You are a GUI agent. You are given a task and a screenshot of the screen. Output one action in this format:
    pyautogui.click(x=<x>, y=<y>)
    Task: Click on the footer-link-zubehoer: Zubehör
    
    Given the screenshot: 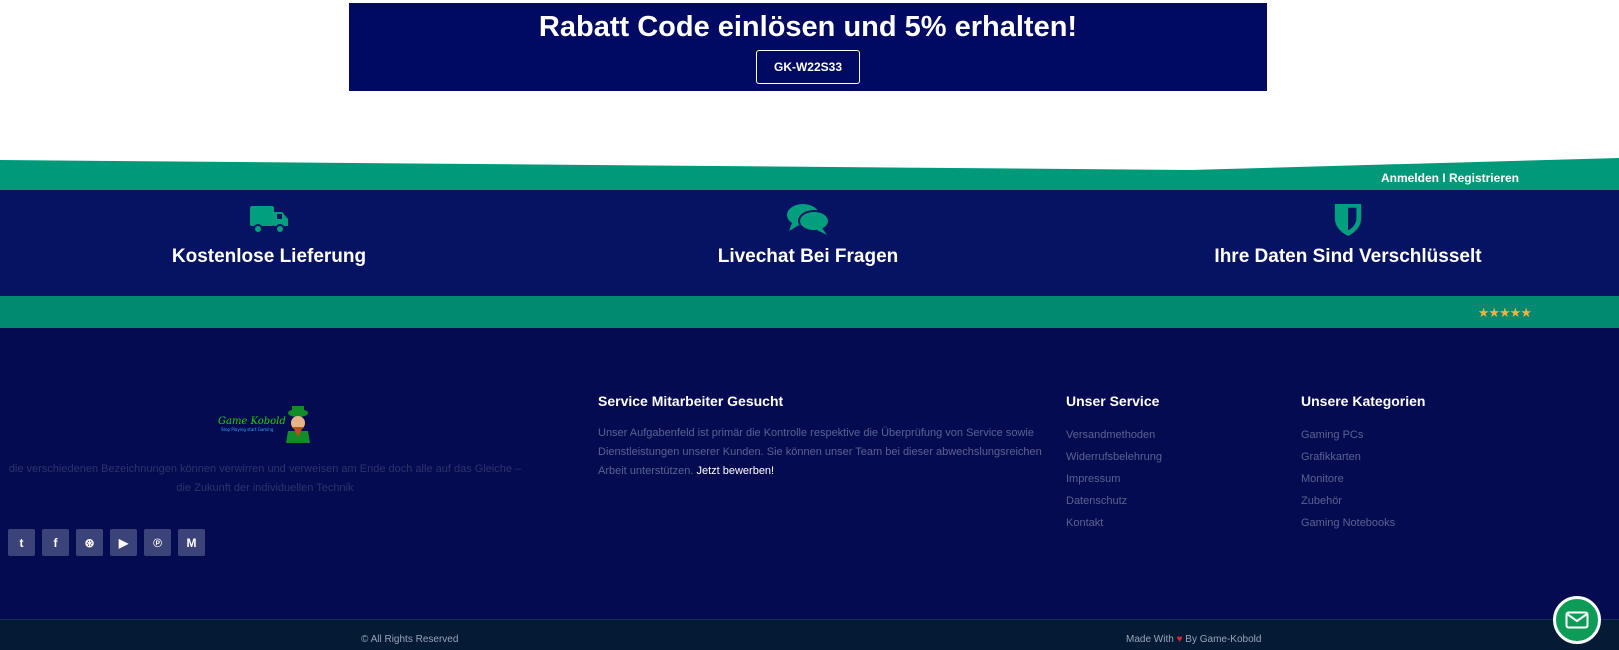 What is the action you would take?
    pyautogui.click(x=1348, y=504)
    